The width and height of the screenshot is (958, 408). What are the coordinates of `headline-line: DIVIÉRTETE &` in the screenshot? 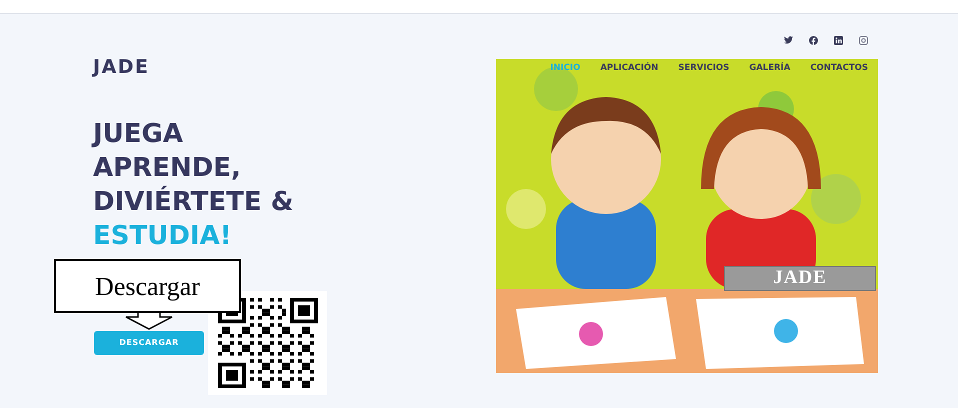 It's located at (193, 202).